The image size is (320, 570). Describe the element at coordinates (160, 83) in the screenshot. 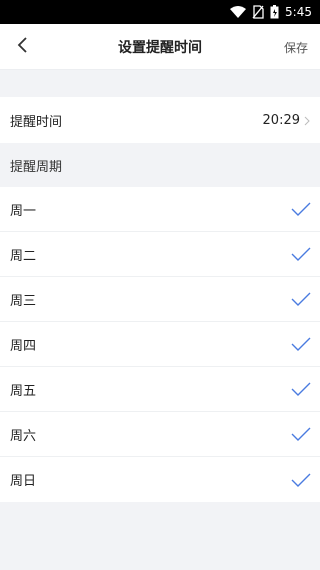

I see `spacer` at that location.